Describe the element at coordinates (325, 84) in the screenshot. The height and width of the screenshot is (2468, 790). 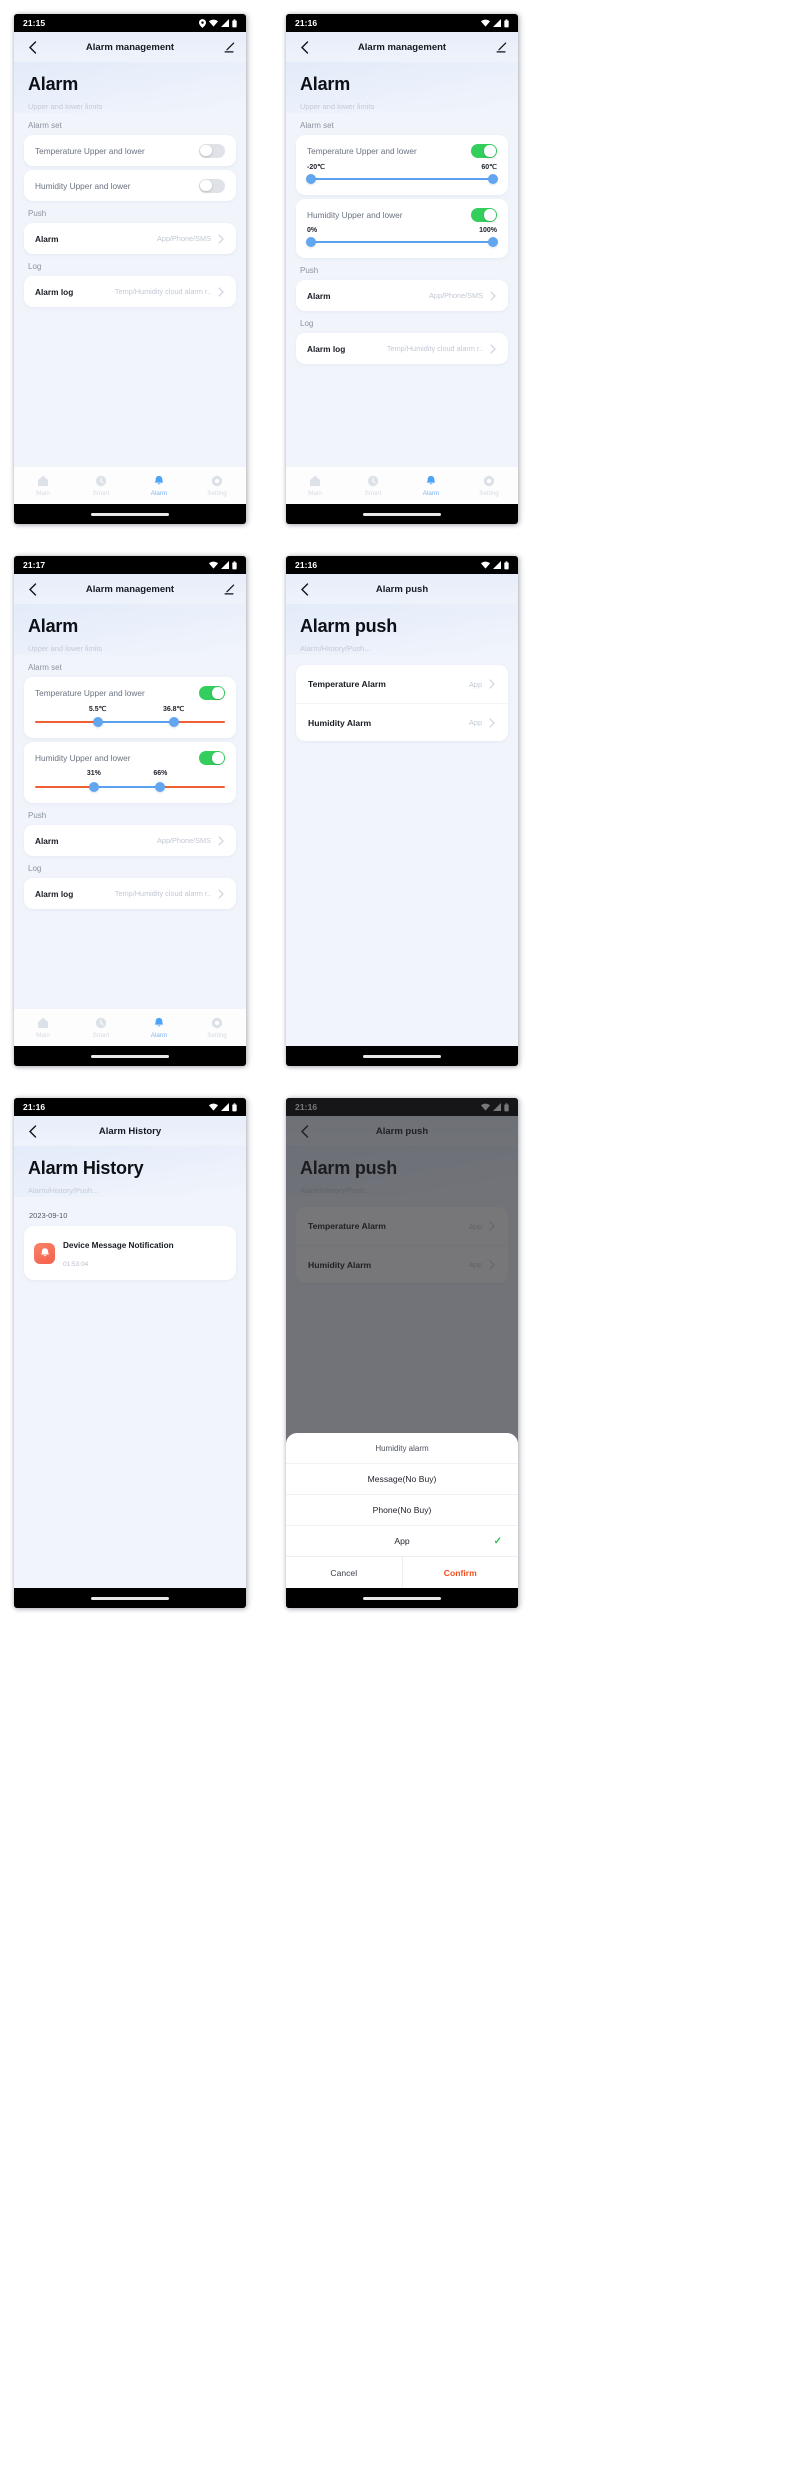
I see `hero-title: Alarm` at that location.